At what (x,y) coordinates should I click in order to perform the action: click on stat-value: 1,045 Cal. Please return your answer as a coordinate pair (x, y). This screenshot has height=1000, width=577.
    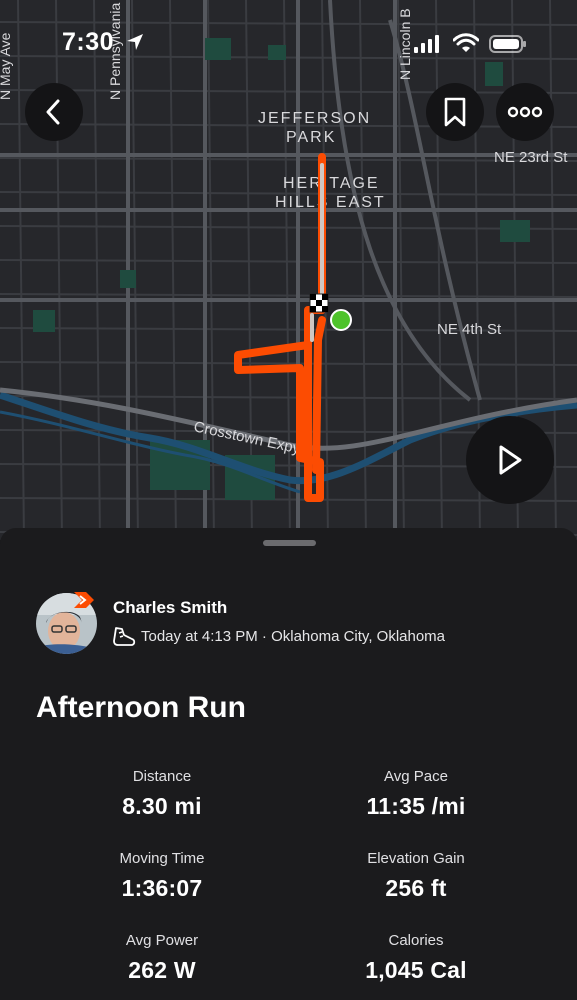
    Looking at the image, I should click on (416, 970).